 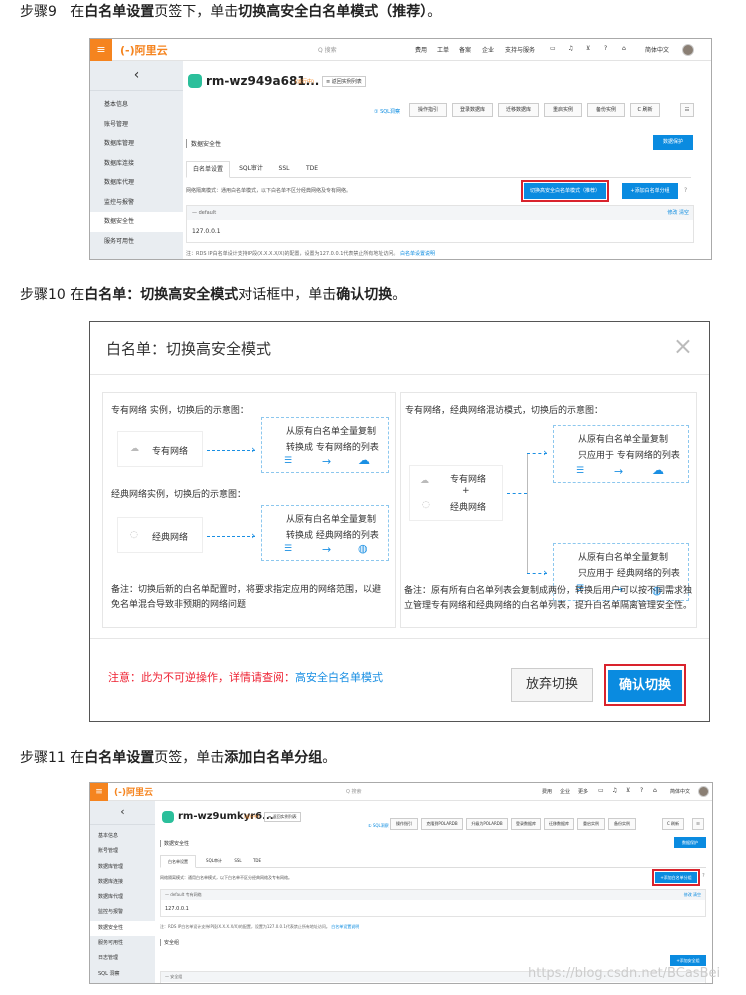 What do you see at coordinates (465, 49) in the screenshot?
I see `nav-icp: 备案` at bounding box center [465, 49].